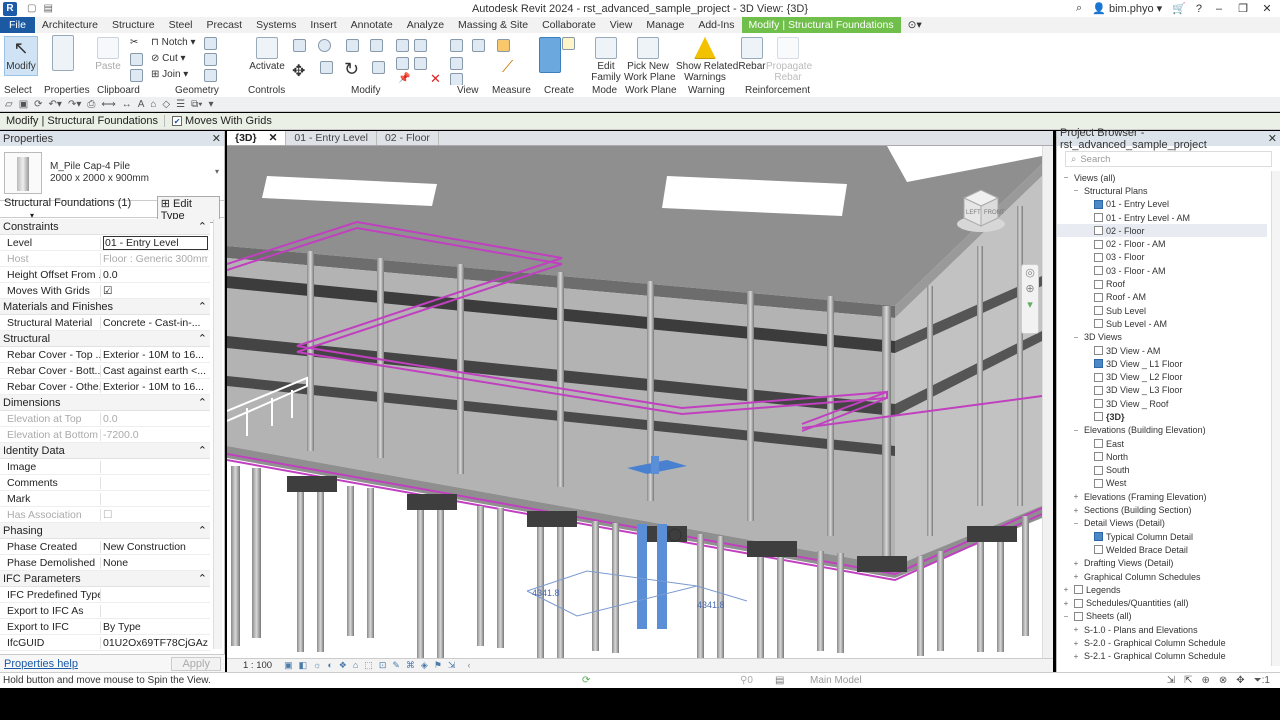 Image resolution: width=1280 pixels, height=720 pixels. What do you see at coordinates (1267, 8) in the screenshot?
I see `close-icon: ✕` at bounding box center [1267, 8].